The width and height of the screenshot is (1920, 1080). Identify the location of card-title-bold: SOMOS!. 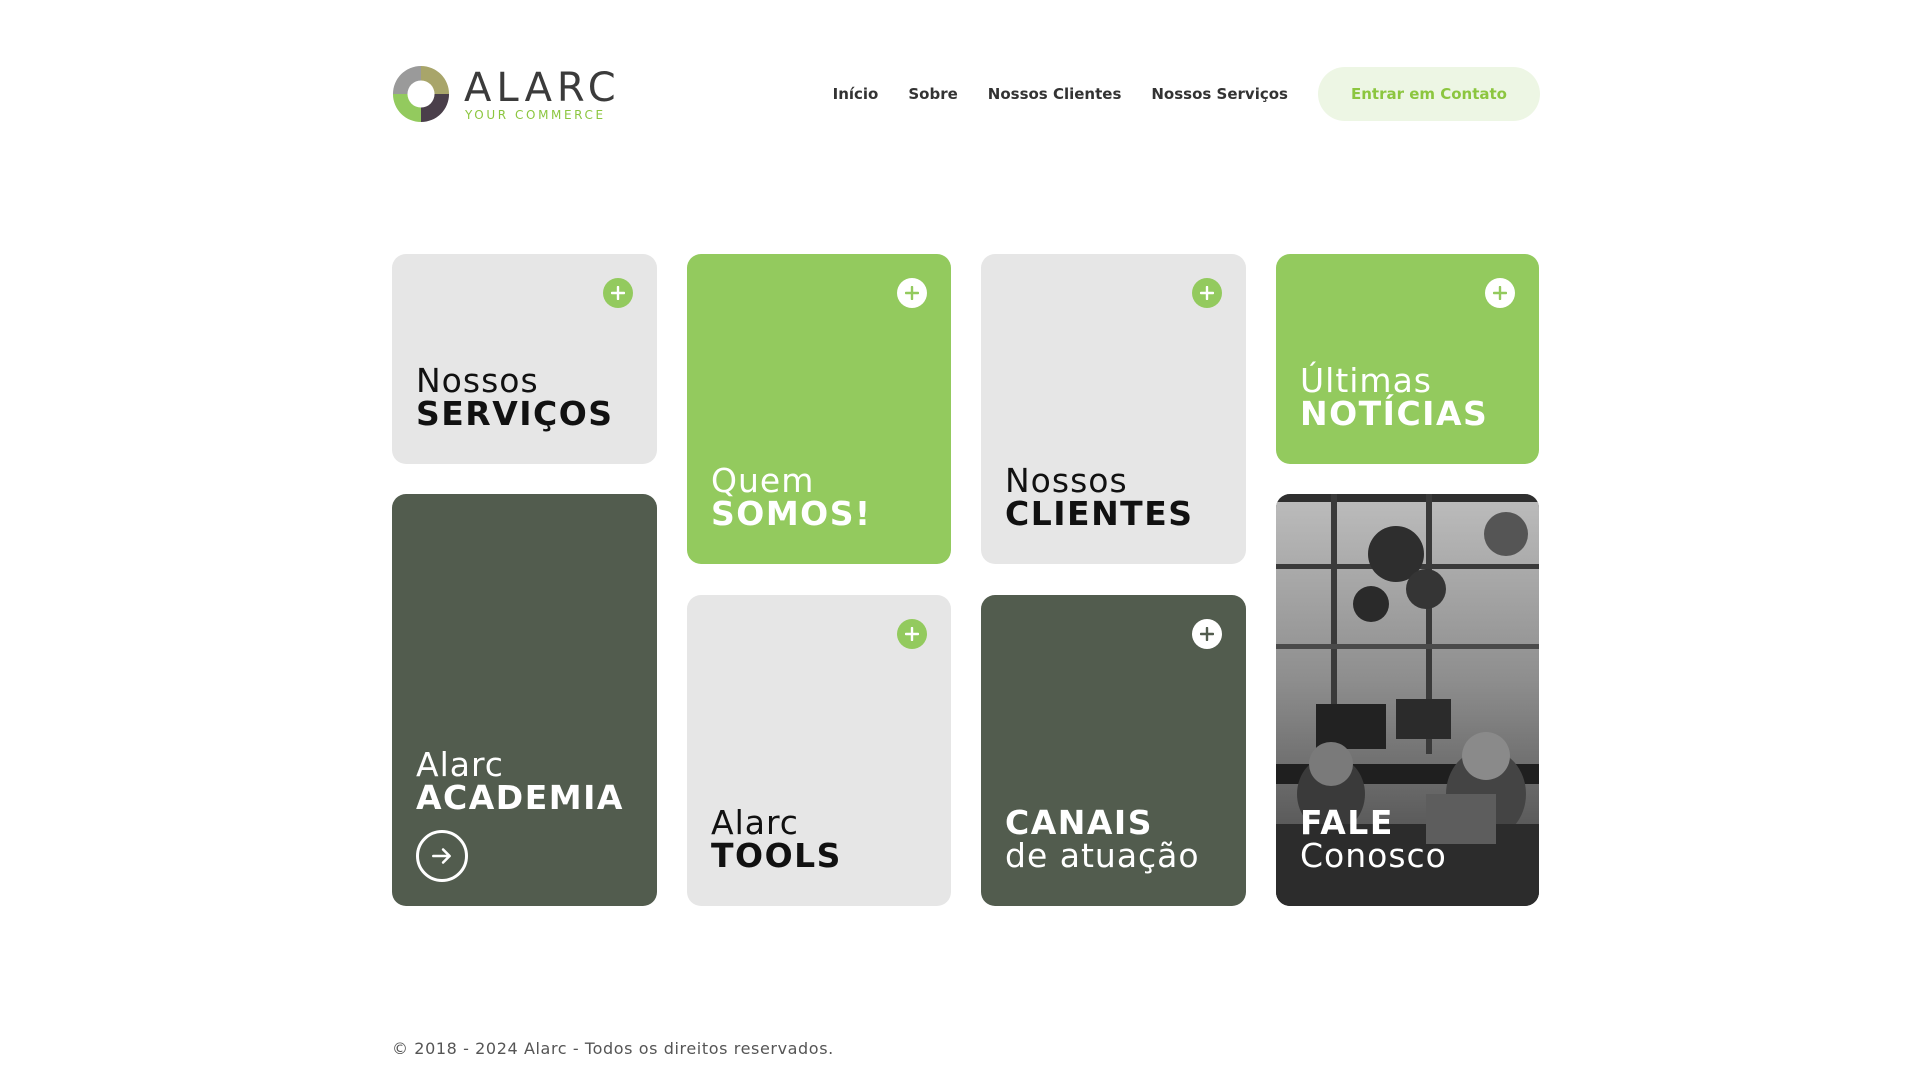
(791, 513).